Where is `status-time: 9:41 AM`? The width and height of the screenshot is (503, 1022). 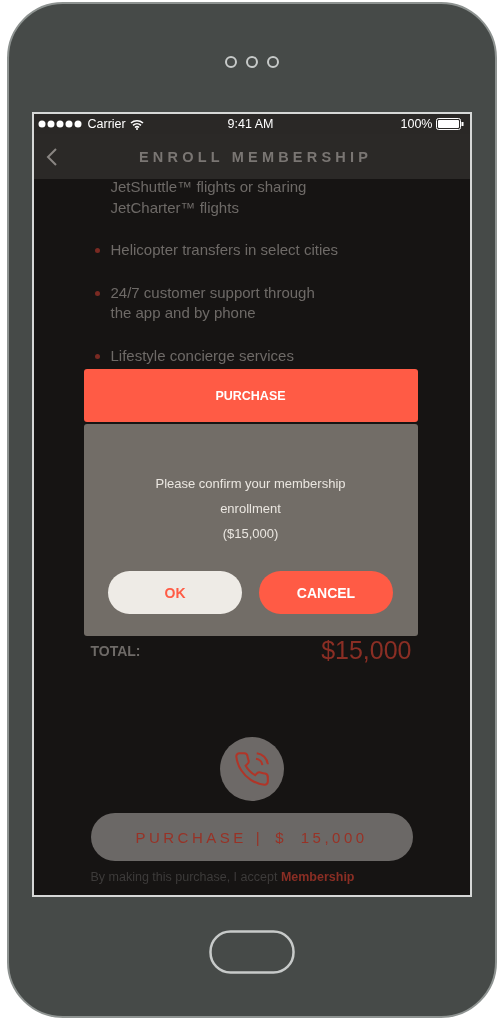 status-time: 9:41 AM is located at coordinates (250, 124).